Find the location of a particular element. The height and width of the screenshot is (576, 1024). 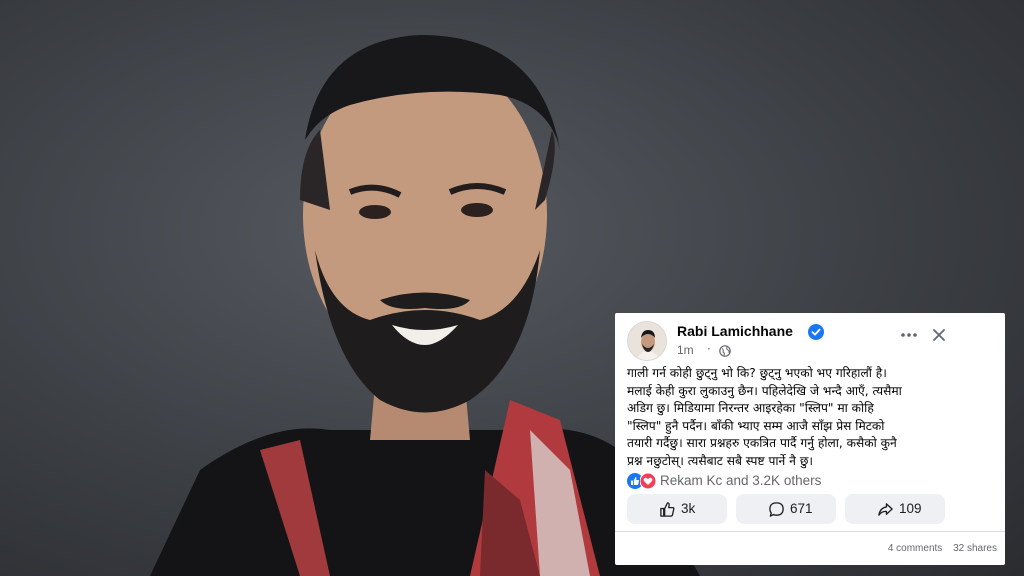

avatar is located at coordinates (647, 341).